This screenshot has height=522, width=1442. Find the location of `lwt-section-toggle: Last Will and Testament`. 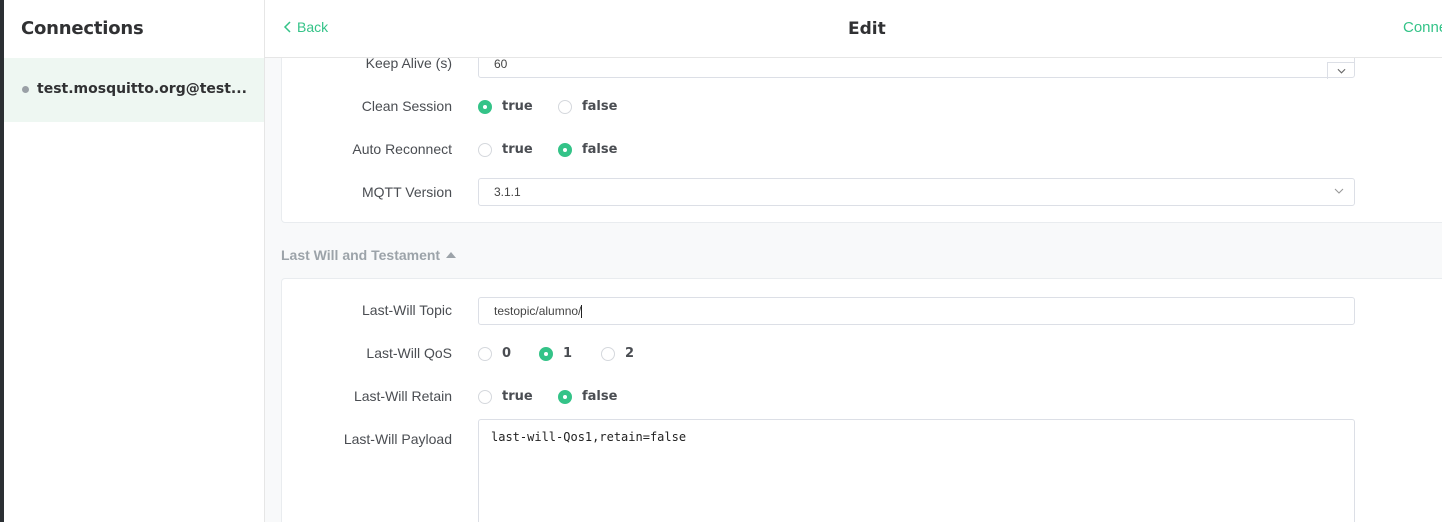

lwt-section-toggle: Last Will and Testament is located at coordinates (369, 255).